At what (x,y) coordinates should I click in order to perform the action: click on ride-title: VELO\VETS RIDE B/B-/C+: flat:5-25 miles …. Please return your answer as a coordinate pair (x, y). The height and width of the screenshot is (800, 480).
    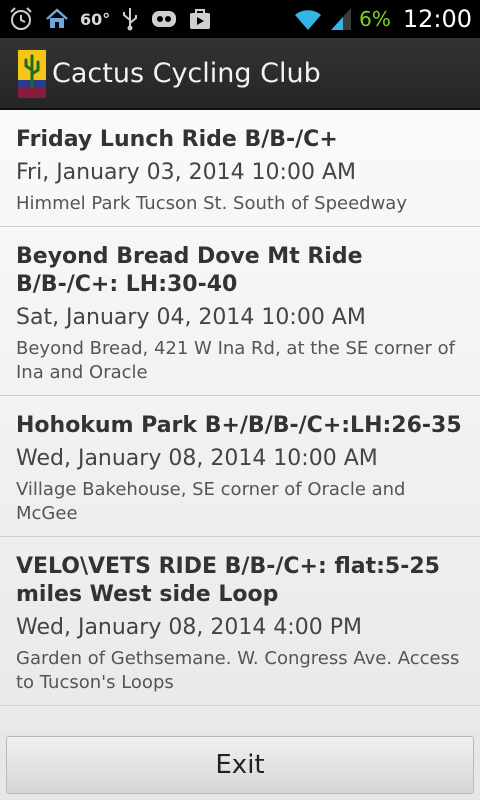
    Looking at the image, I should click on (228, 580).